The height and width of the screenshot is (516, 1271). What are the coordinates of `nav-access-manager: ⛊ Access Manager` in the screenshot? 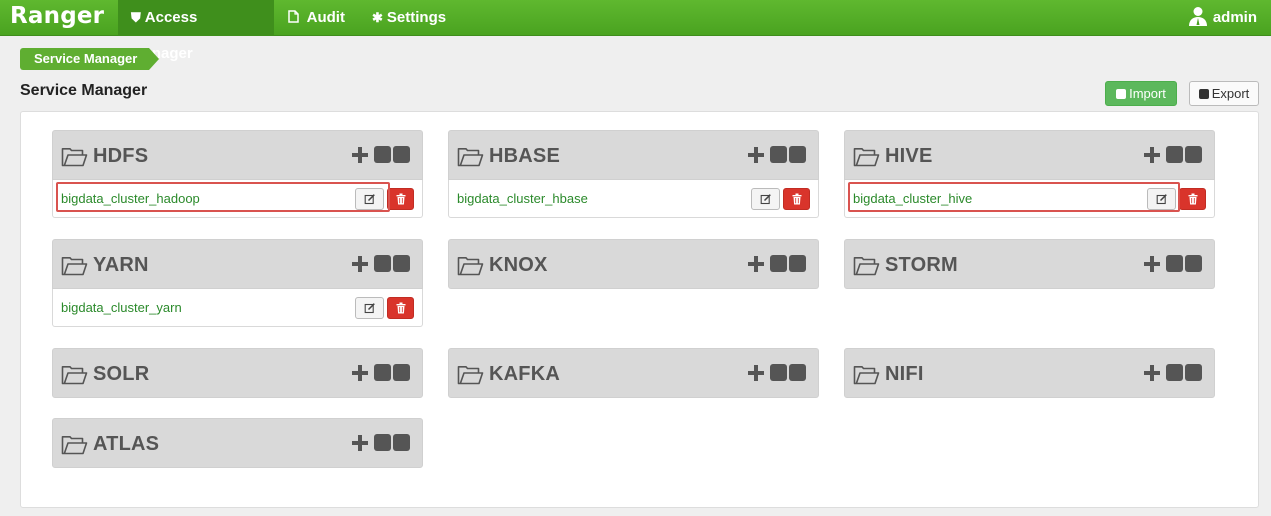 It's located at (196, 31).